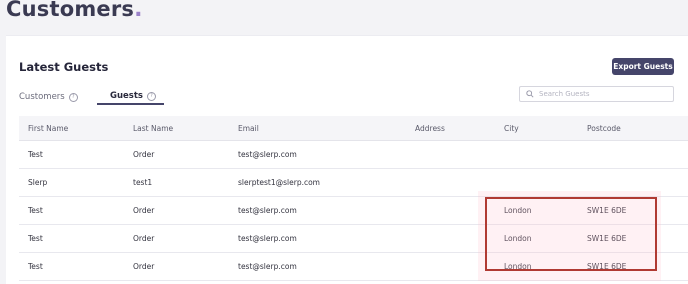 The width and height of the screenshot is (688, 284). I want to click on table-row: Test Order test@slerp.com, so click(353, 155).